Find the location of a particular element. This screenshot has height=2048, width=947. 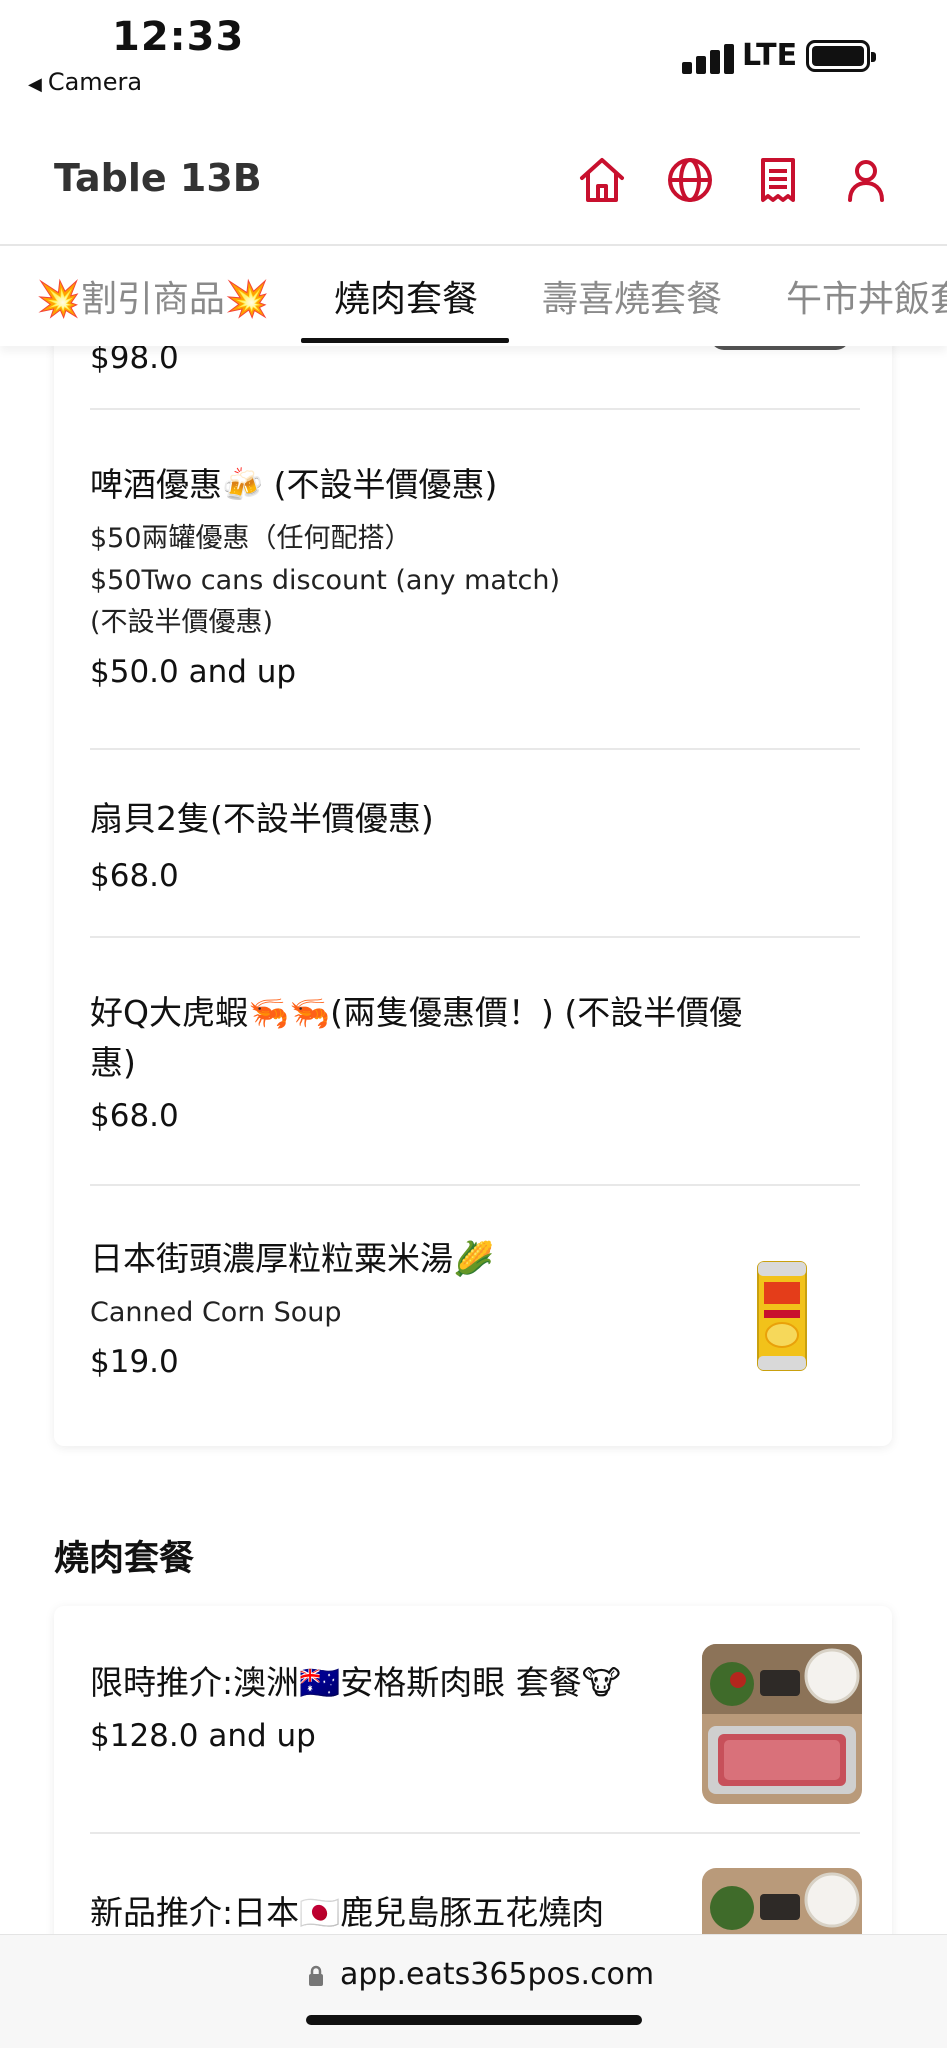

angus-ribeye-set-image is located at coordinates (782, 1724).